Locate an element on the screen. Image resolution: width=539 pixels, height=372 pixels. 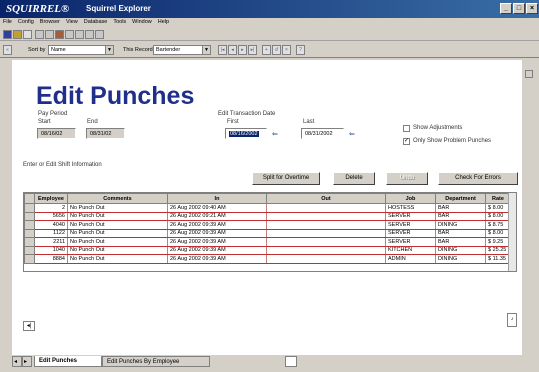
undo-button: Undo is located at coordinates (407, 178).